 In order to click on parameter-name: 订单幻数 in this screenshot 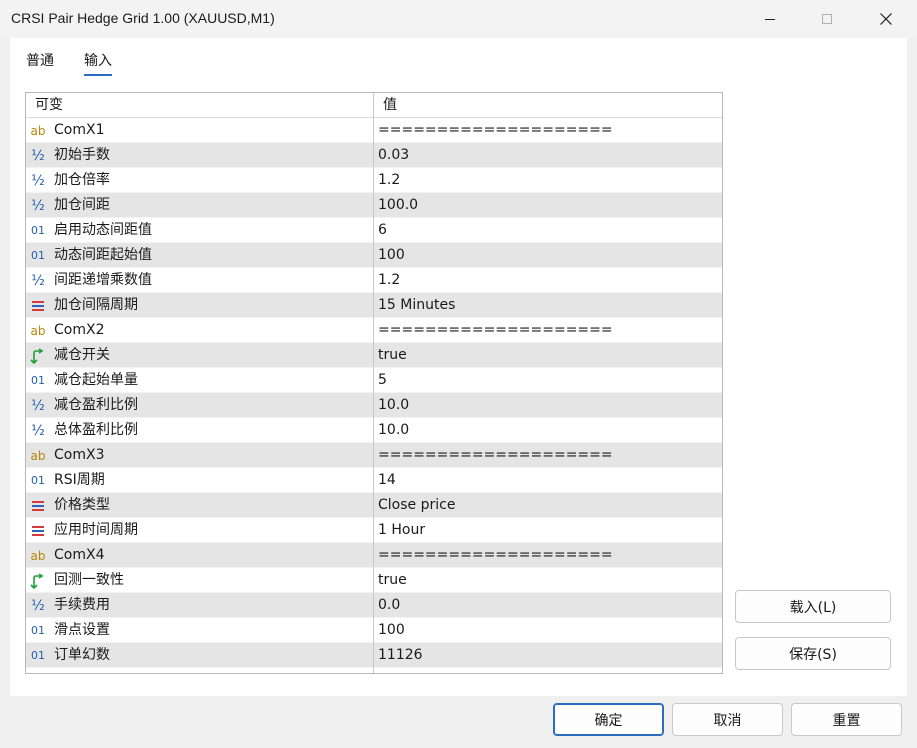, I will do `click(82, 655)`.